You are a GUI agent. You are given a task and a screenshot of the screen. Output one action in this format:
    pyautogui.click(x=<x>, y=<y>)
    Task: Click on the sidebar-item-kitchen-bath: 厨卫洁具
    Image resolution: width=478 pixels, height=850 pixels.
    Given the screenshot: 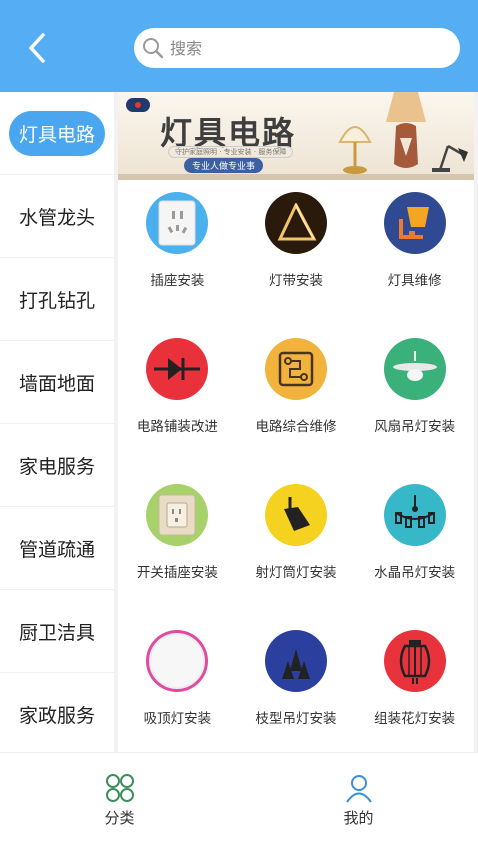 What is the action you would take?
    pyautogui.click(x=57, y=631)
    